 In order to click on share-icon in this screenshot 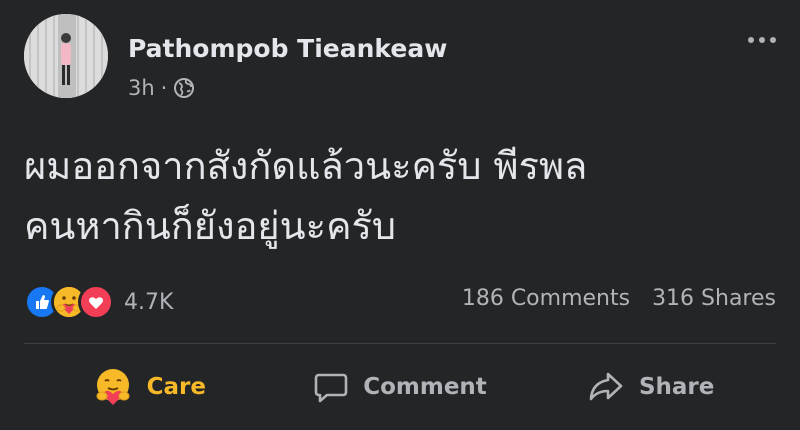, I will do `click(606, 387)`.